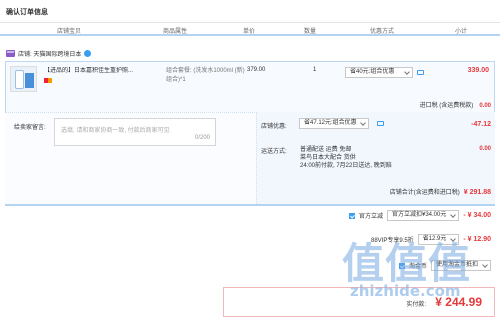 Image resolution: width=500 pixels, height=317 pixels. I want to click on discount-select: 官方立减扣¥34.00元, so click(423, 215).